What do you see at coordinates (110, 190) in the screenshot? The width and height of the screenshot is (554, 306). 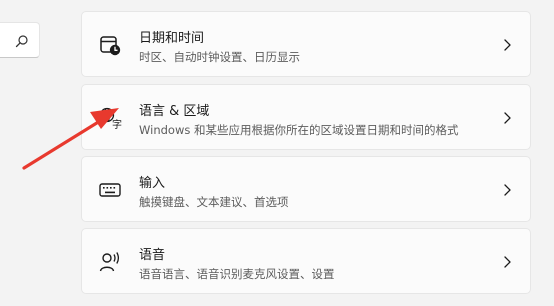 I see `keyboard-icon` at bounding box center [110, 190].